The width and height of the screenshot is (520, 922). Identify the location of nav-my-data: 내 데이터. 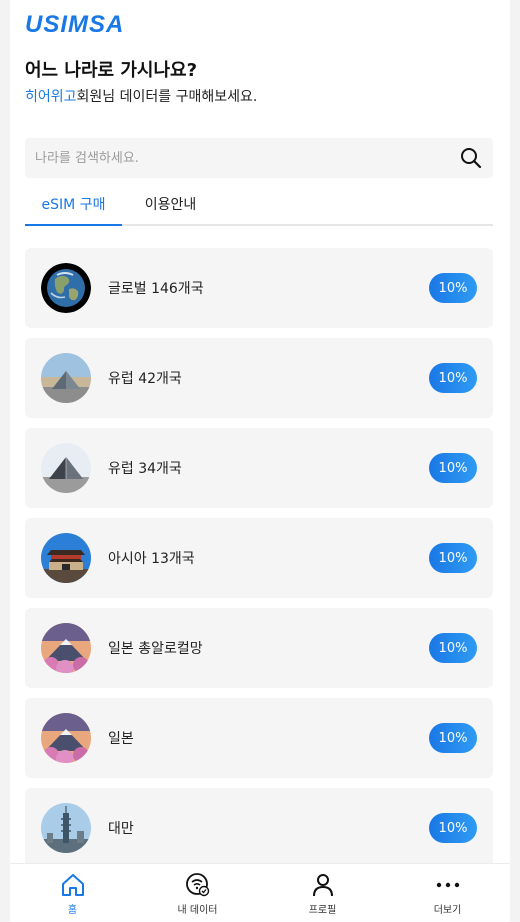
(197, 893).